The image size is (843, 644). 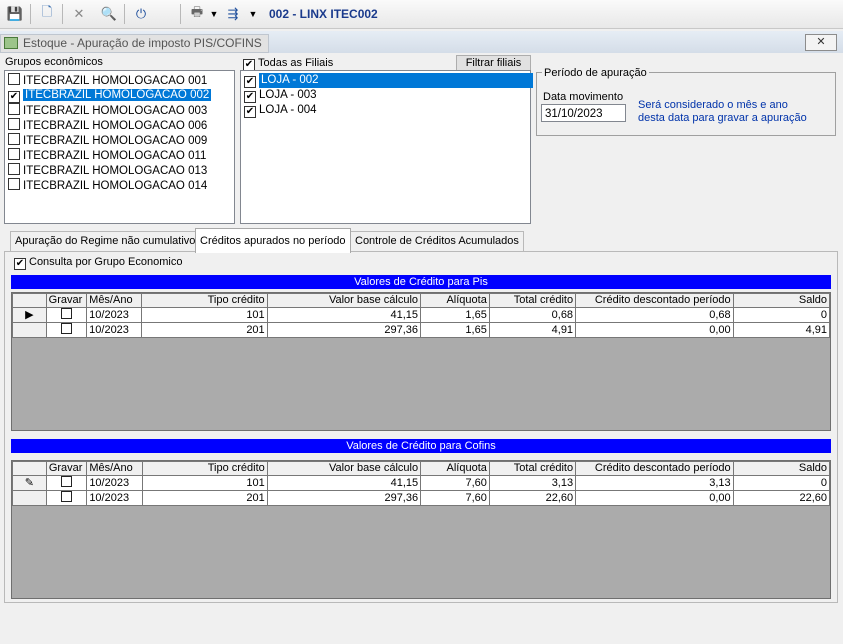 I want to click on table-row: ✎ 10/2023 101 41,15 7,60 3,13 3,13 0, so click(x=421, y=483).